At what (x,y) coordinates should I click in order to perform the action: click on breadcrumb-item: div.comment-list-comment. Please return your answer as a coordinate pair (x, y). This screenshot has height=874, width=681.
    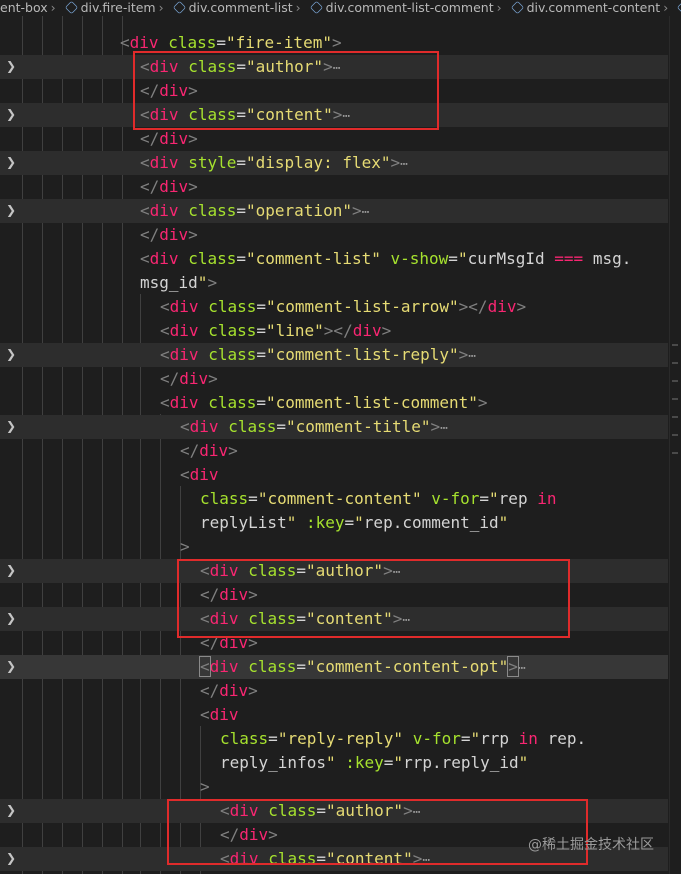
    Looking at the image, I should click on (410, 8).